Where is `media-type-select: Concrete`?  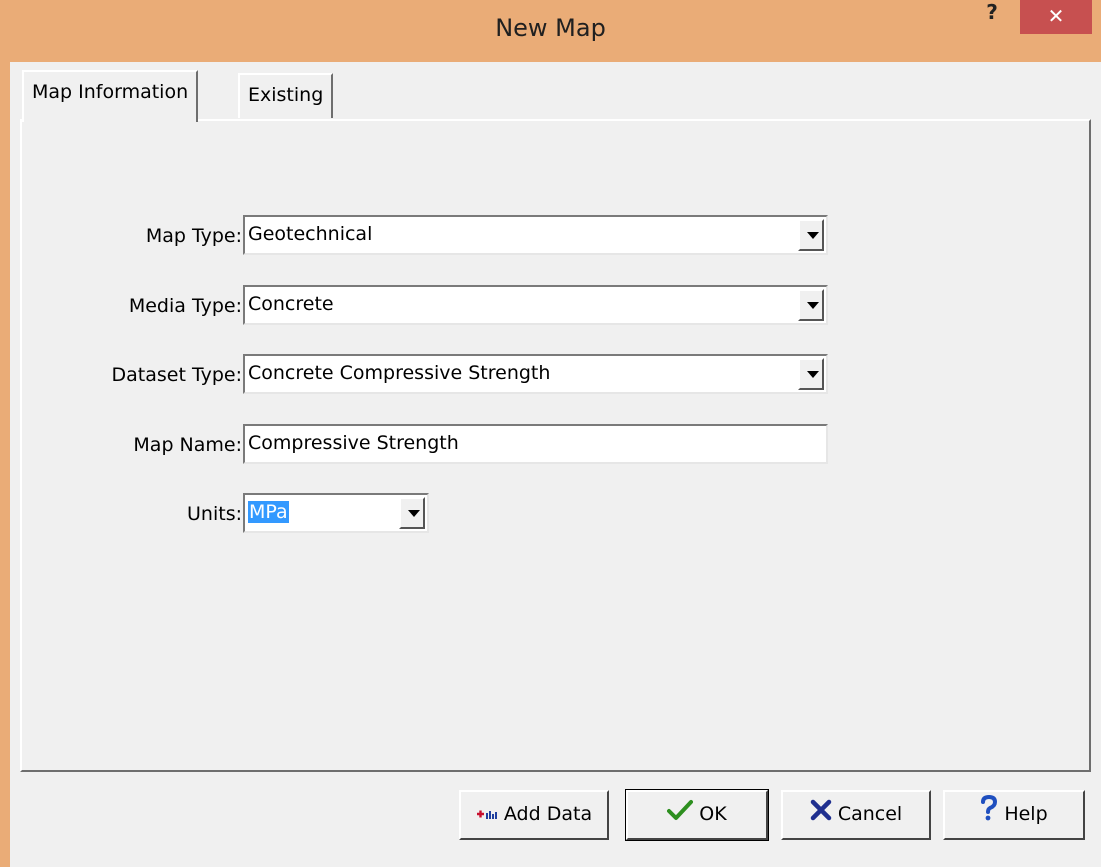 media-type-select: Concrete is located at coordinates (535, 305).